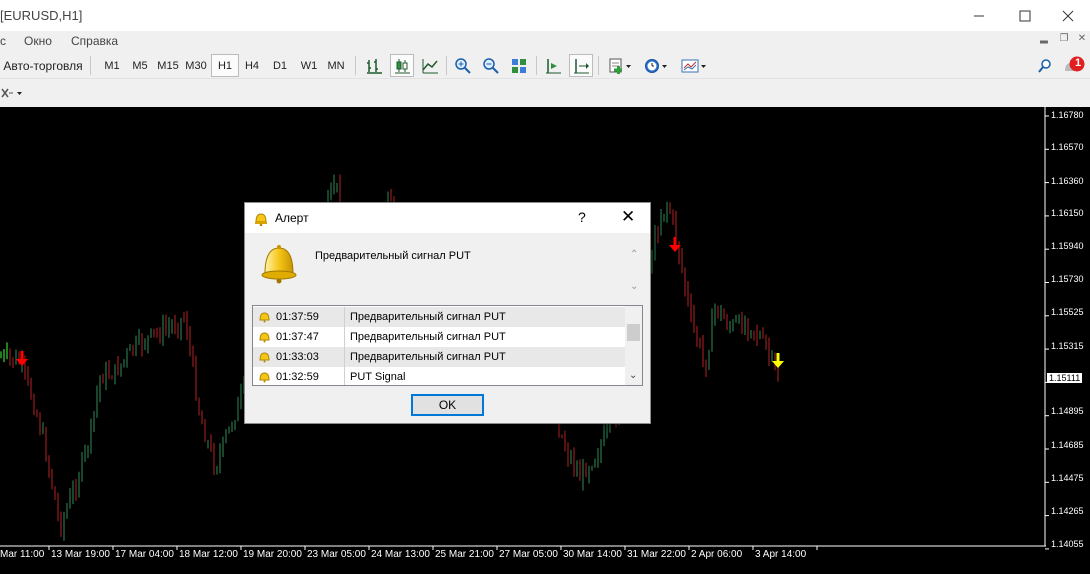 The image size is (1090, 574). Describe the element at coordinates (80, 554) in the screenshot. I see `time-label: 13 Mar 19:00` at that location.